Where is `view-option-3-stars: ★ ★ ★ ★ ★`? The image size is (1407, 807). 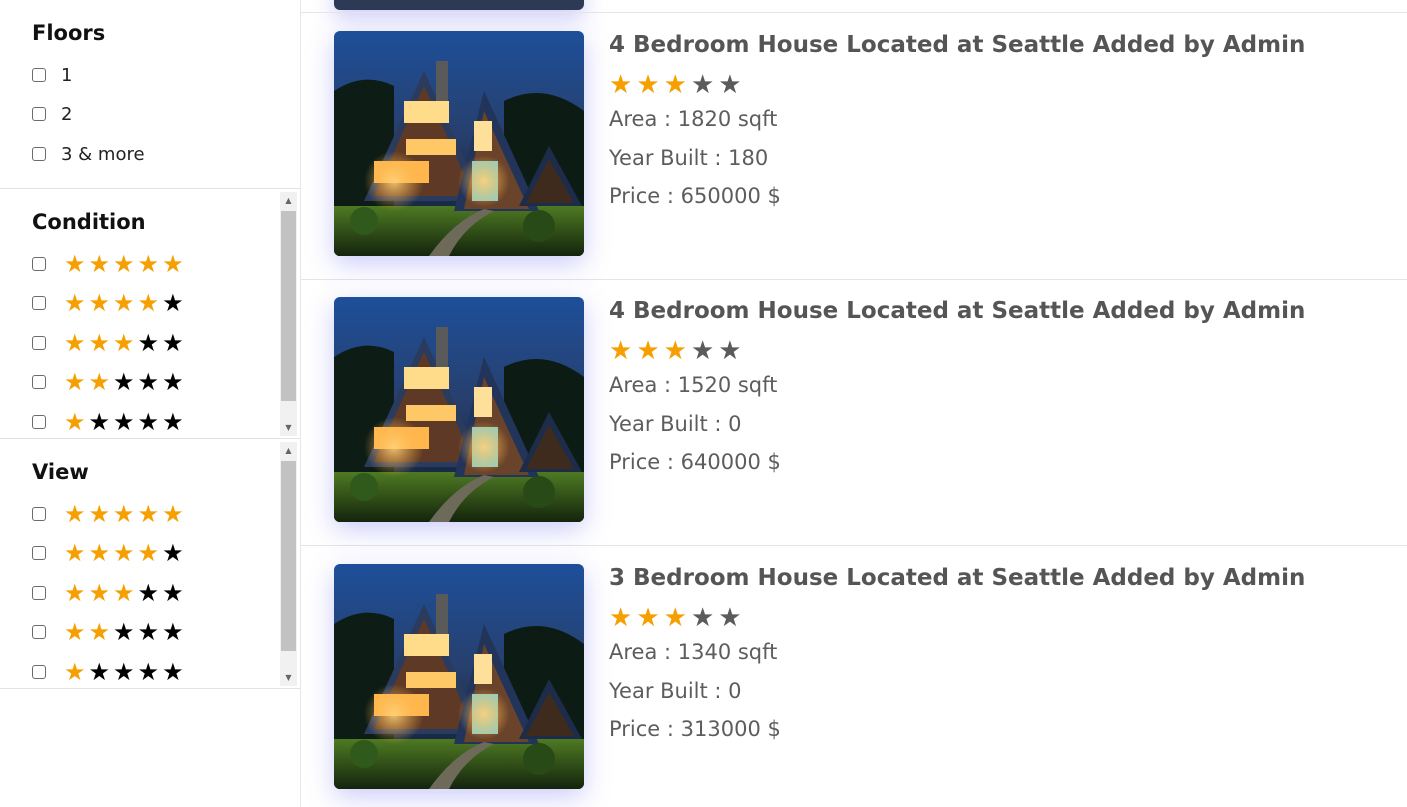 view-option-3-stars: ★ ★ ★ ★ ★ is located at coordinates (108, 593).